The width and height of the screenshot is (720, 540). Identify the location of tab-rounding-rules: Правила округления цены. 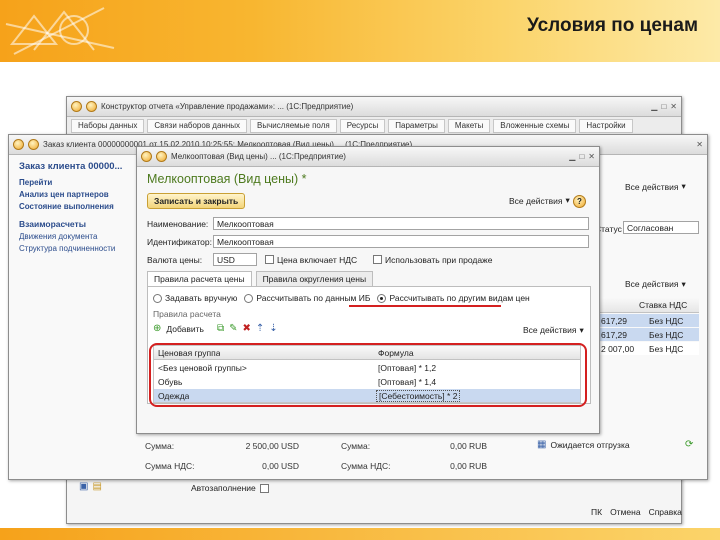
(314, 278).